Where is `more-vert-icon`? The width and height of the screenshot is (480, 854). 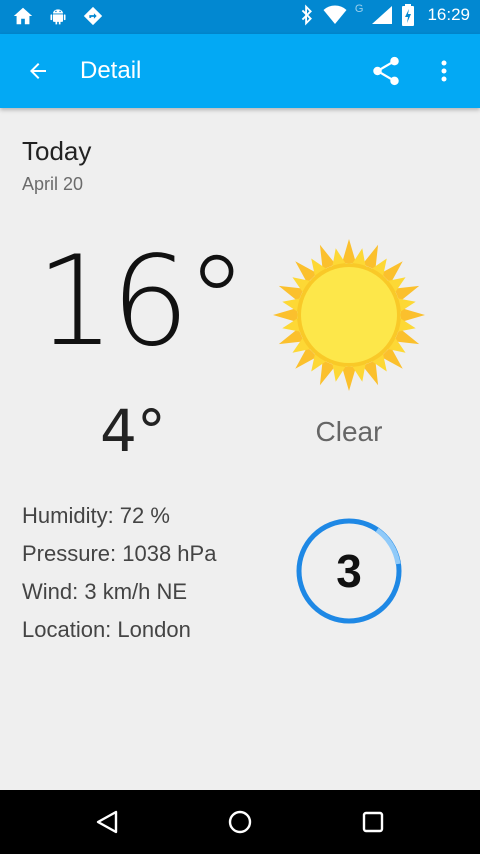
more-vert-icon is located at coordinates (444, 71).